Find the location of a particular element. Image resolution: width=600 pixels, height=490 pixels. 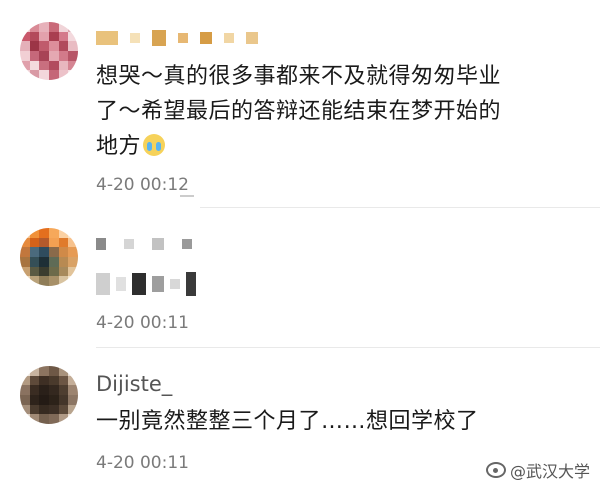

watermark: @武汉大学 is located at coordinates (537, 470).